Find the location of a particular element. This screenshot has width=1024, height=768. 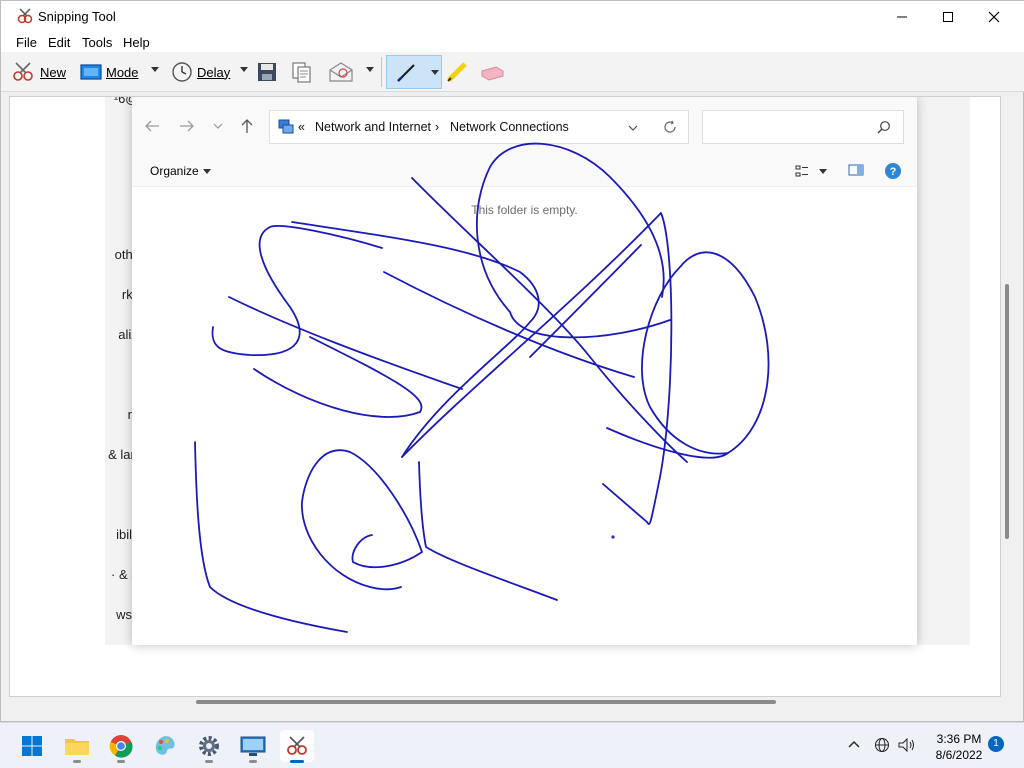

menu-tools: Tools is located at coordinates (97, 42).